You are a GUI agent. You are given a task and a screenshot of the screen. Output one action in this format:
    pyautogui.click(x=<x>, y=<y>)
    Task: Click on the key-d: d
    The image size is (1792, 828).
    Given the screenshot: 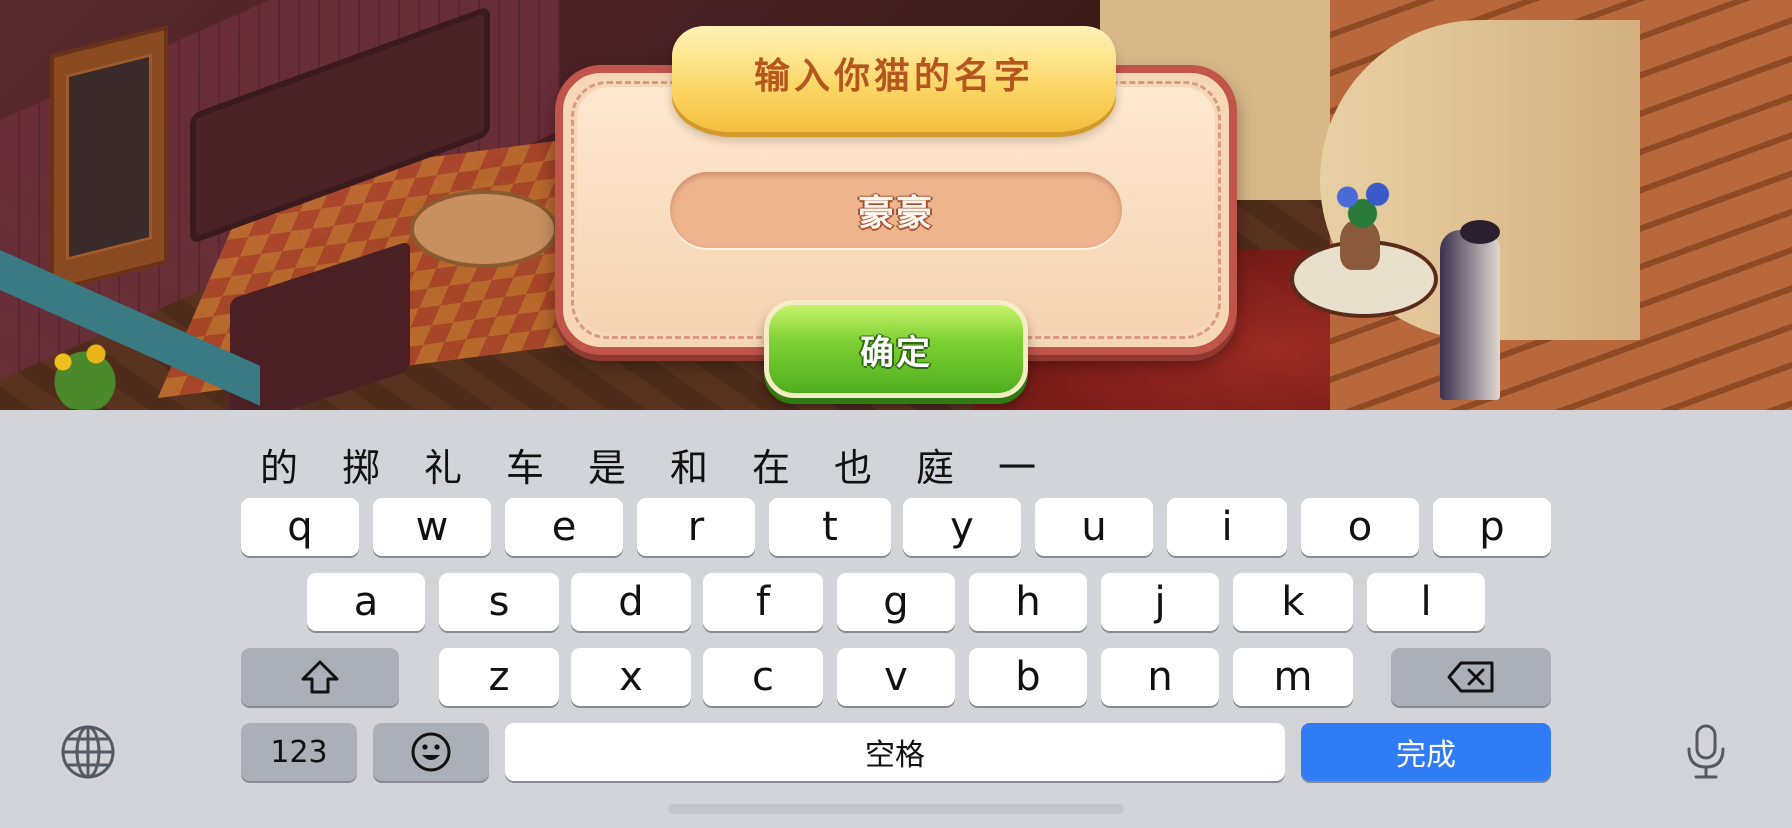 What is the action you would take?
    pyautogui.click(x=631, y=602)
    